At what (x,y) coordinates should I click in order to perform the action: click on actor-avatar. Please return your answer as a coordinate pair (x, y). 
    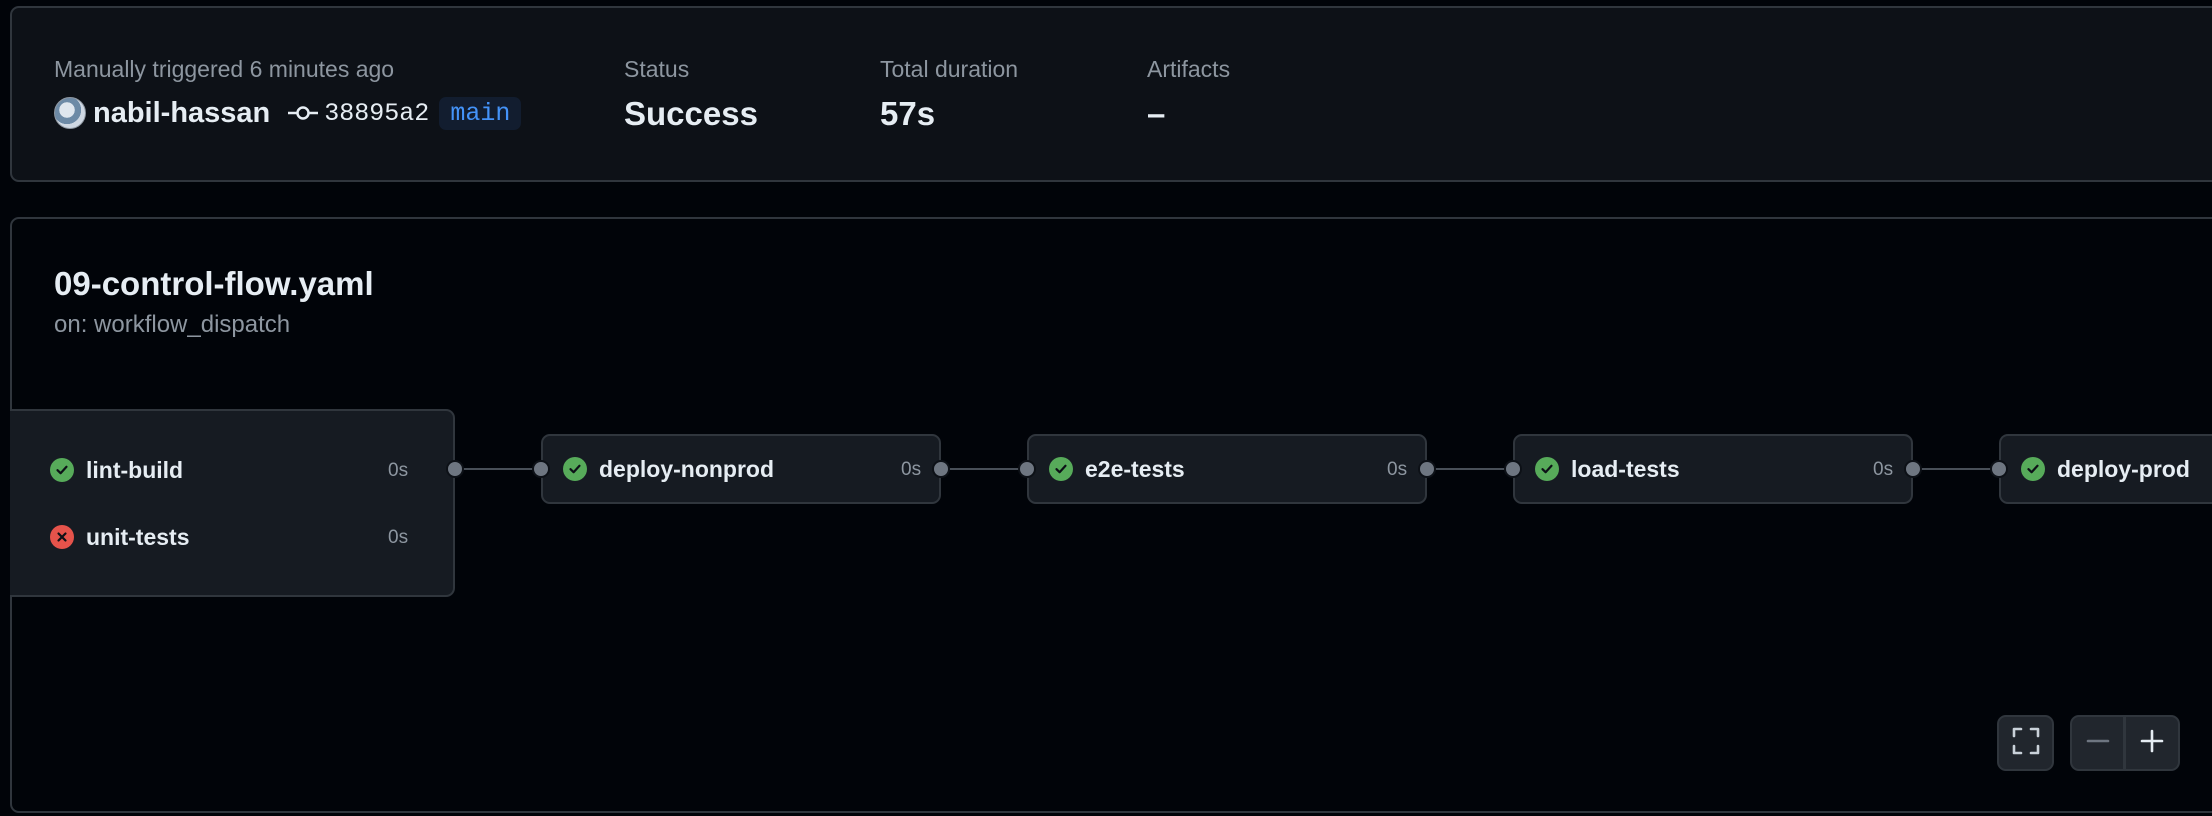
    Looking at the image, I should click on (70, 113).